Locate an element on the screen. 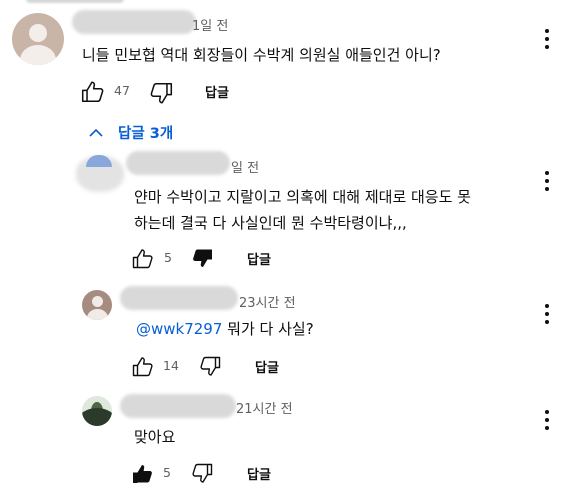 The height and width of the screenshot is (498, 577). comment-time: 일 전 is located at coordinates (245, 168).